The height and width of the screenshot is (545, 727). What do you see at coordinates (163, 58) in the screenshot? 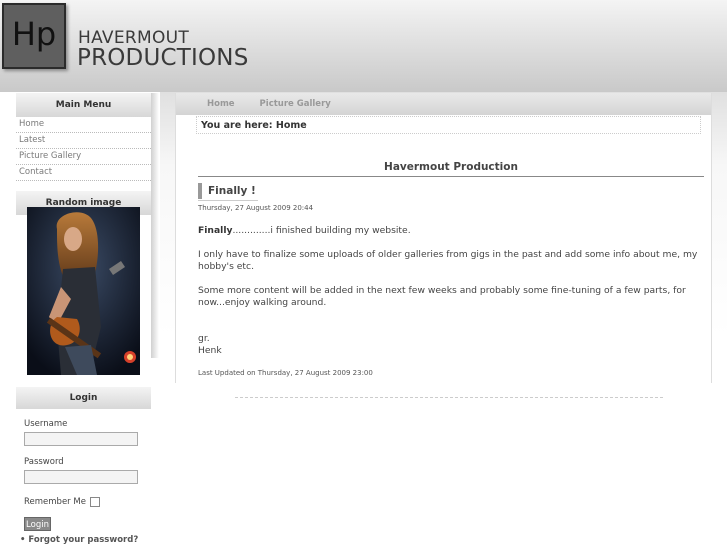
I see `brand-line-2: PRODUCTIONS` at bounding box center [163, 58].